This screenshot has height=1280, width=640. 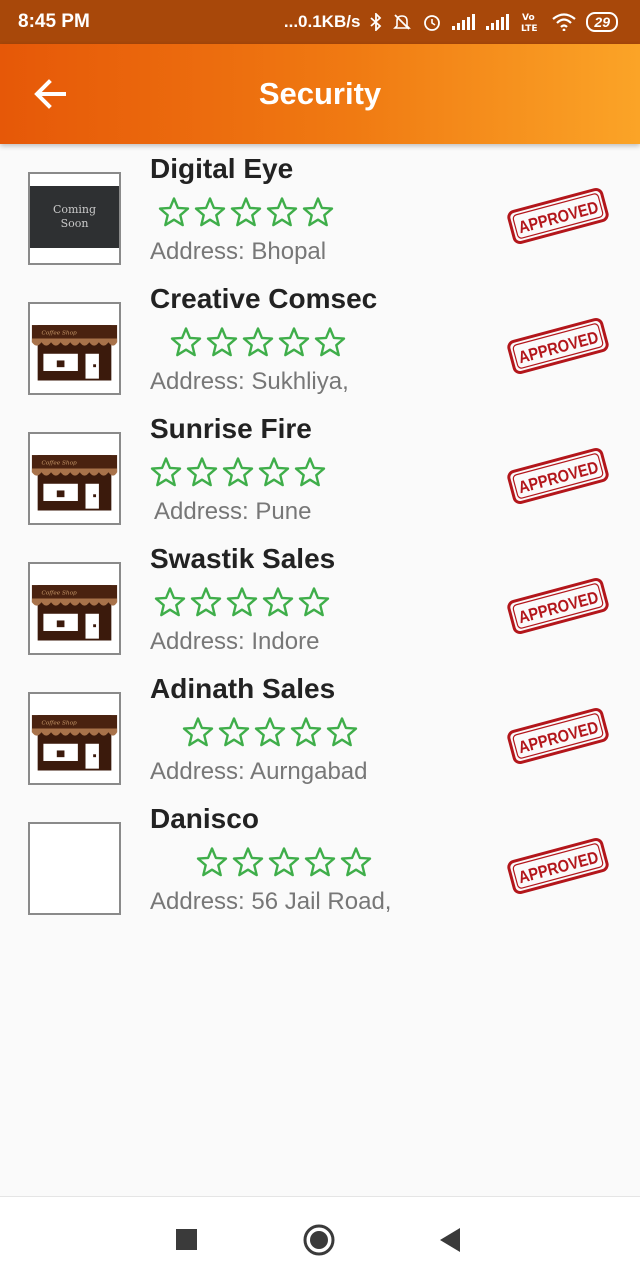 What do you see at coordinates (243, 558) in the screenshot?
I see `item-name: Swastik Sales` at bounding box center [243, 558].